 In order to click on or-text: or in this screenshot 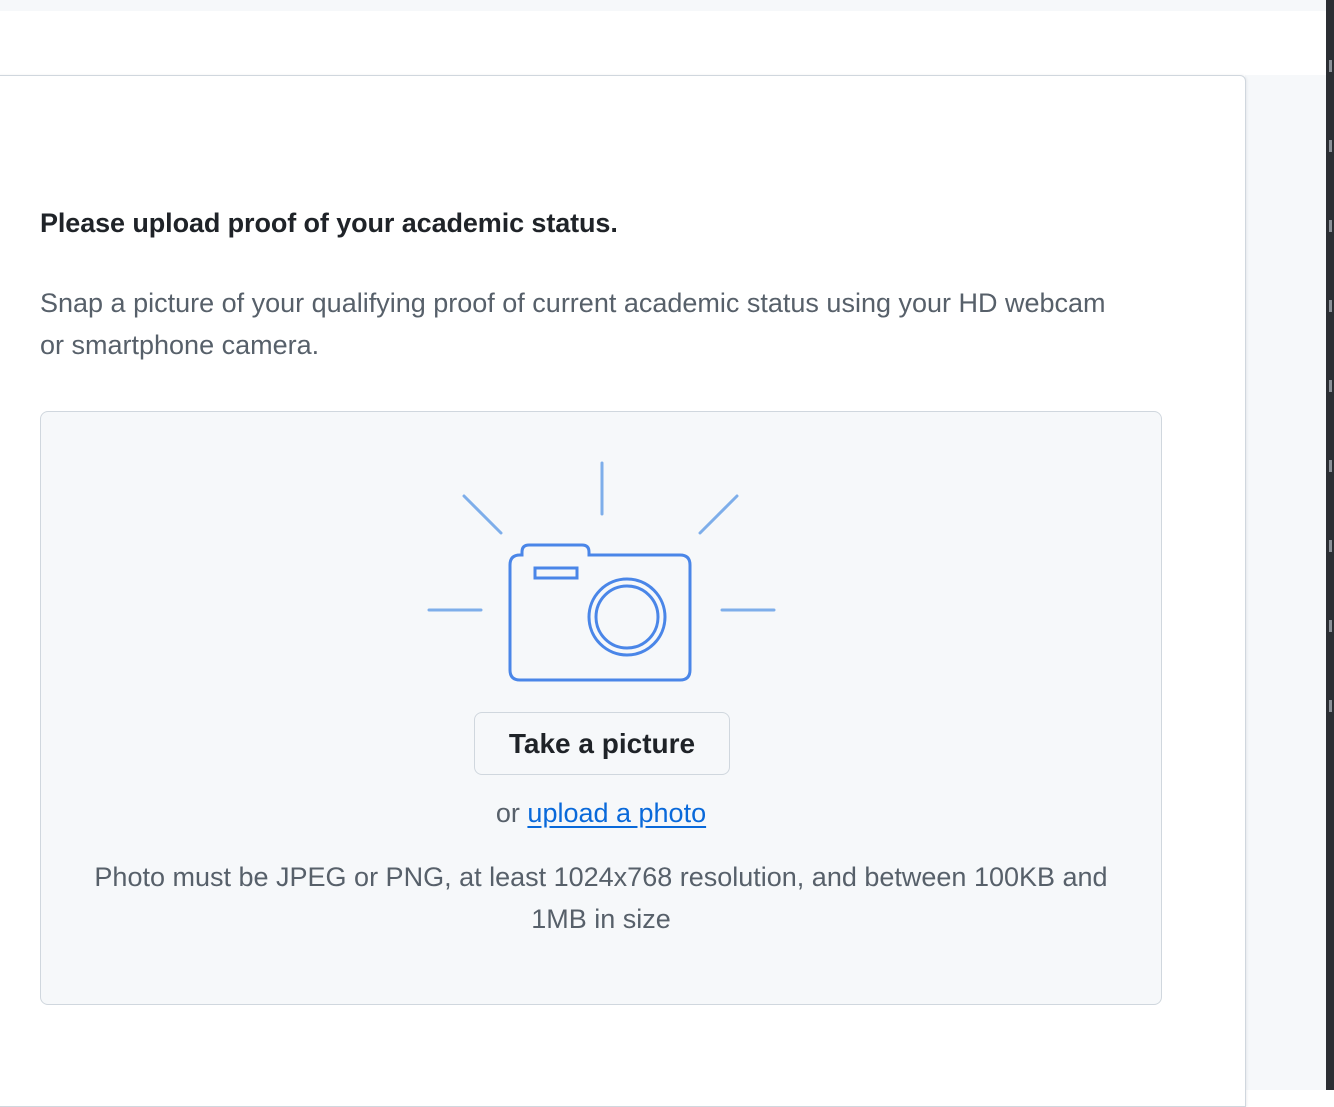, I will do `click(511, 813)`.